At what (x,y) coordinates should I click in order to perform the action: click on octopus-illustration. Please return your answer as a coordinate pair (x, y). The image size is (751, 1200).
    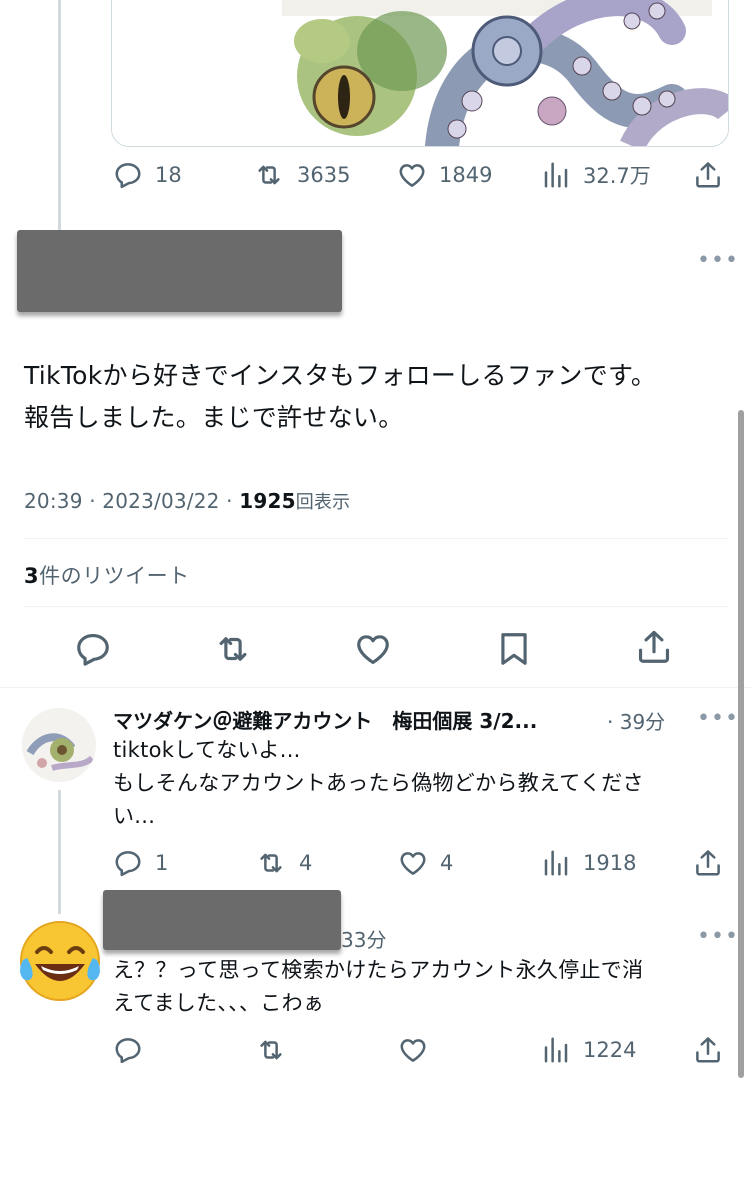
    Looking at the image, I should click on (420, 73).